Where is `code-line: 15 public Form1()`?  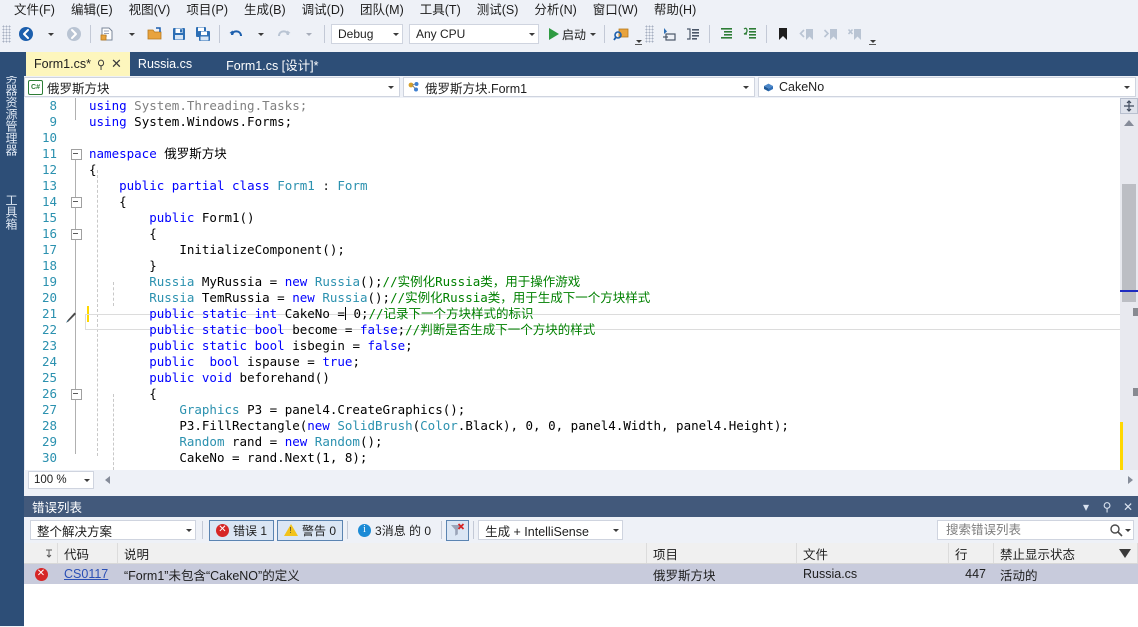
code-line: 15 public Form1() is located at coordinates (581, 218).